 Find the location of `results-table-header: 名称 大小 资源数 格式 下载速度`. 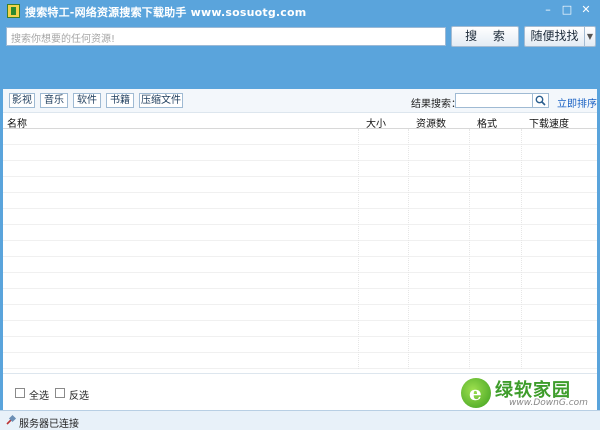

results-table-header: 名称 大小 资源数 格式 下载速度 is located at coordinates (300, 121).